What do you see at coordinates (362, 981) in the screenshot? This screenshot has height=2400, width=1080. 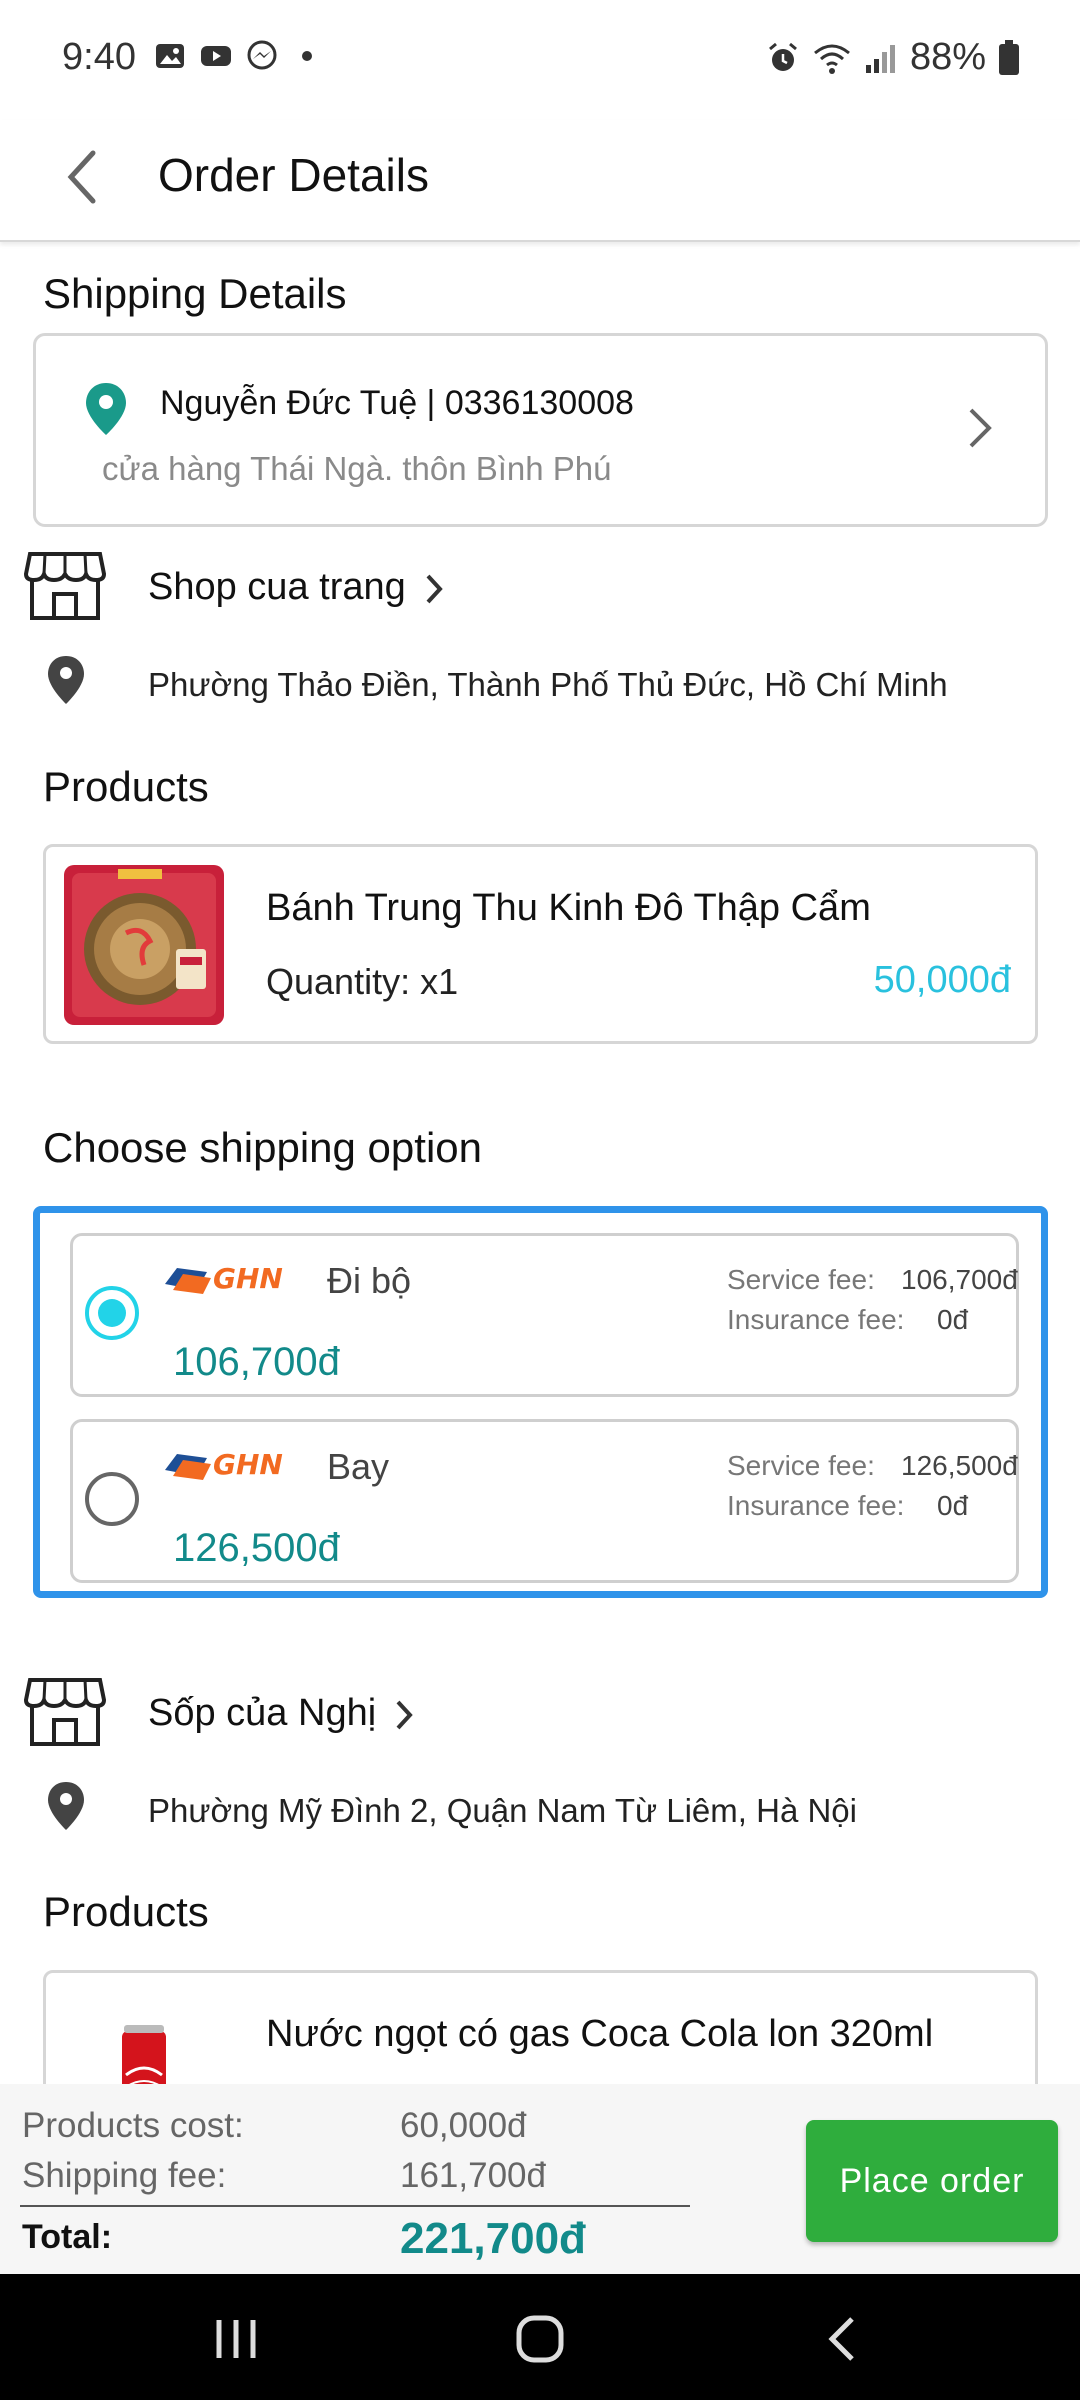 I see `product-quantity: Quantity: x1` at bounding box center [362, 981].